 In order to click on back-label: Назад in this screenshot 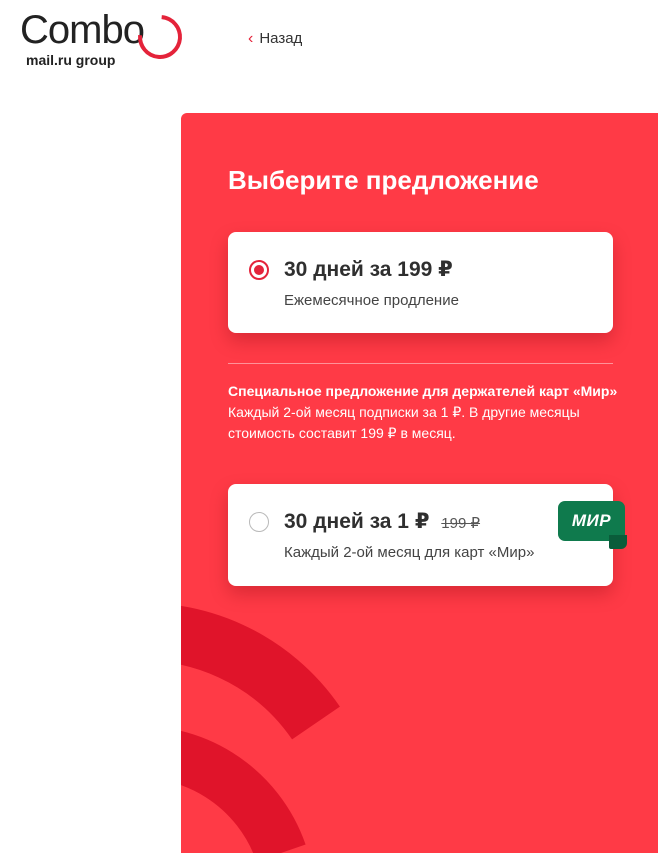, I will do `click(281, 38)`.